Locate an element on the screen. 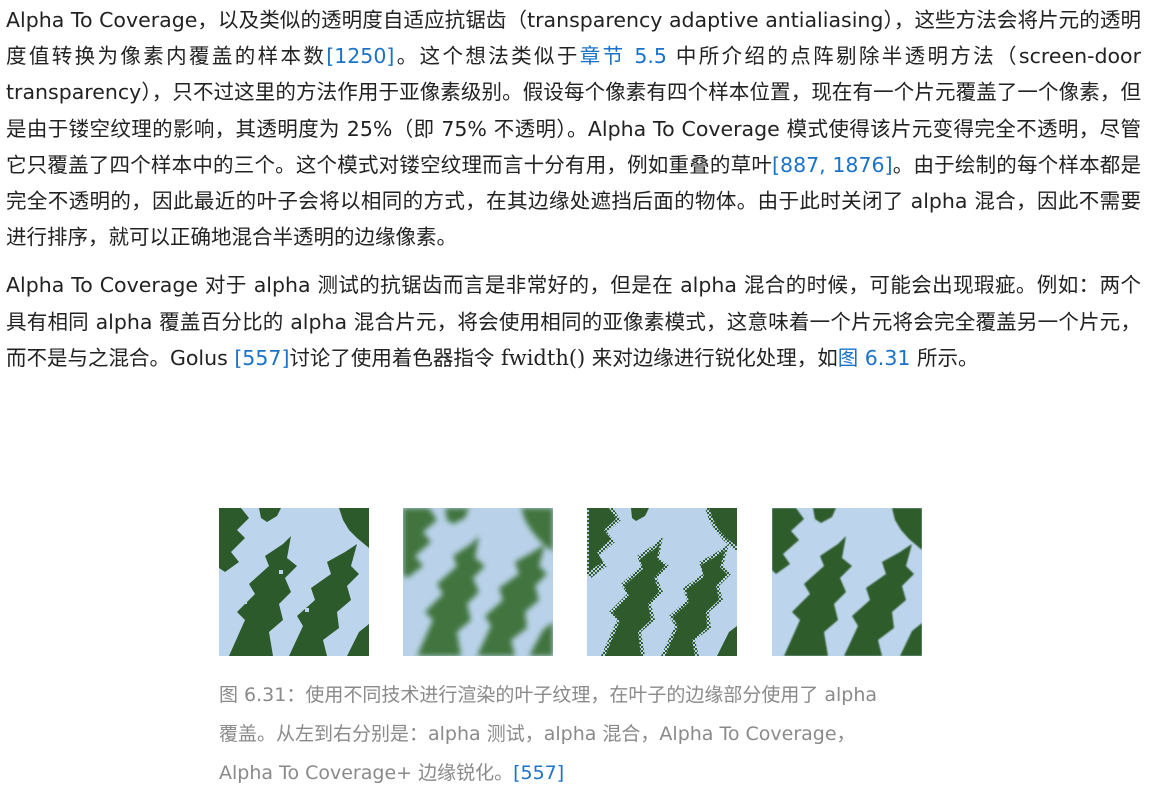 This screenshot has height=793, width=1149. leaf-image-alpha-to-coverage-sharpened is located at coordinates (847, 582).